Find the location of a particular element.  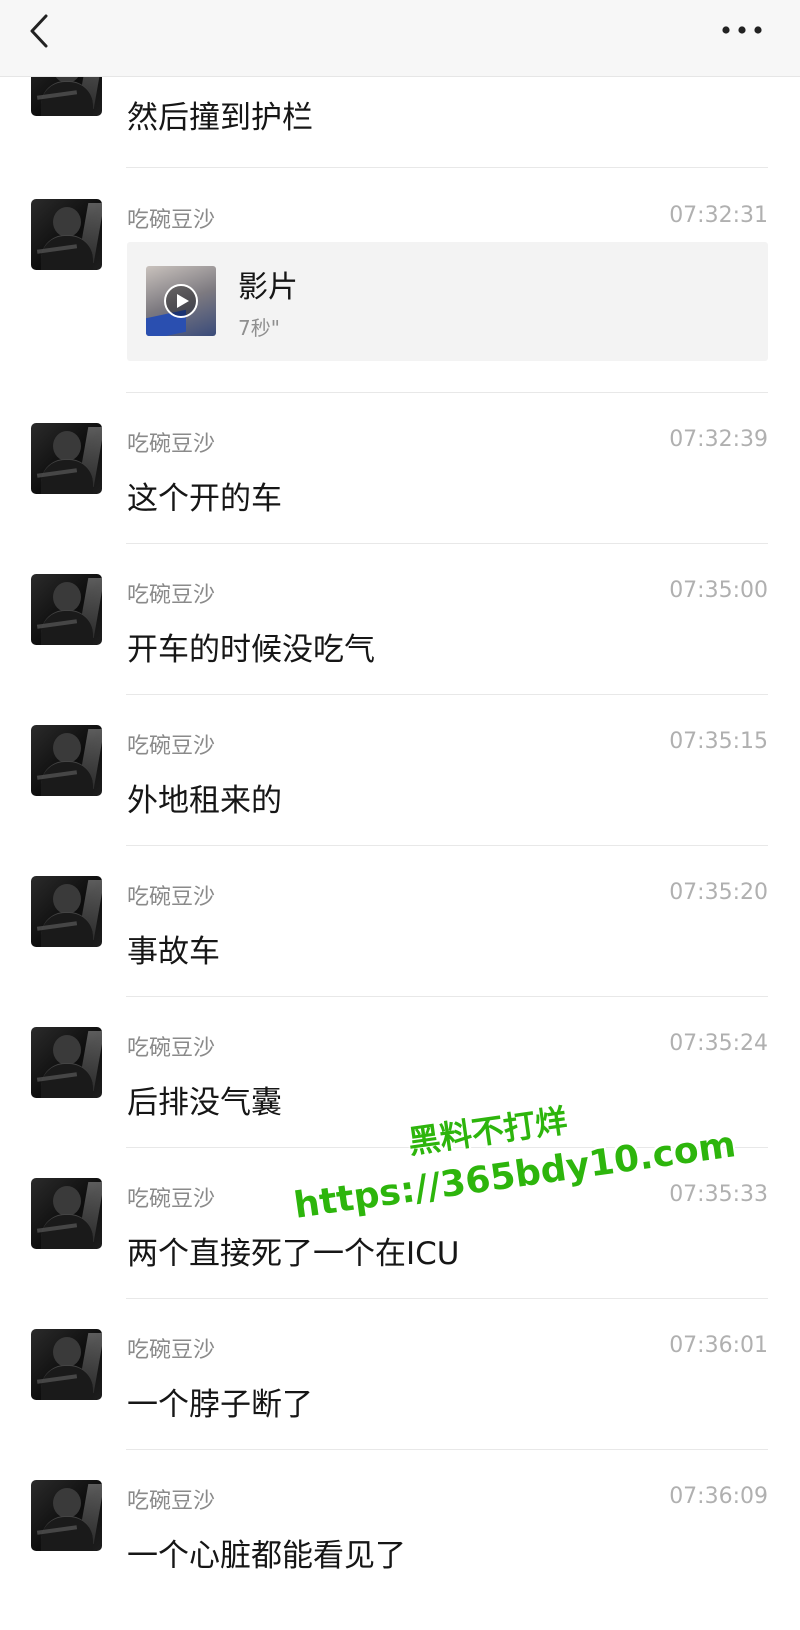

message-time: 07:35:20 is located at coordinates (718, 892).